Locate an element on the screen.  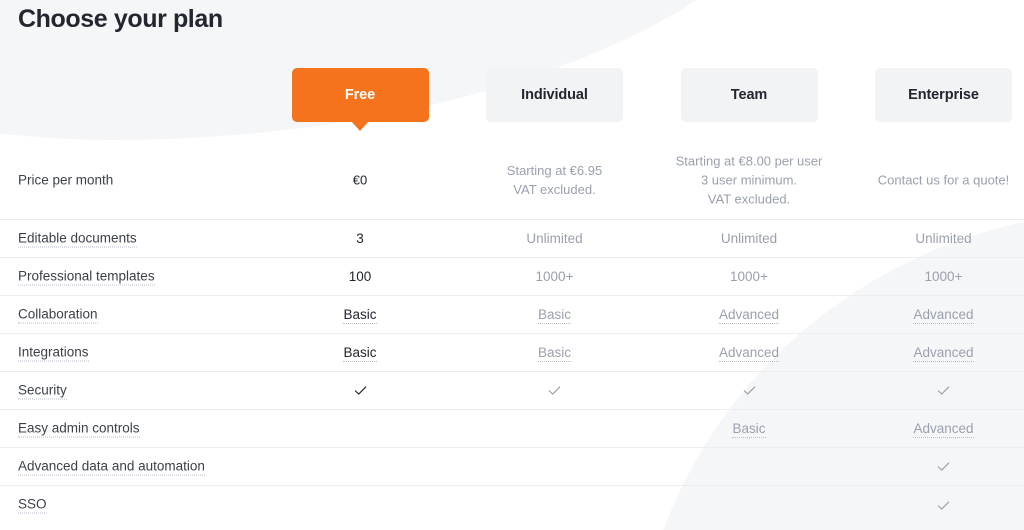
cell-free: 100 is located at coordinates (360, 277).